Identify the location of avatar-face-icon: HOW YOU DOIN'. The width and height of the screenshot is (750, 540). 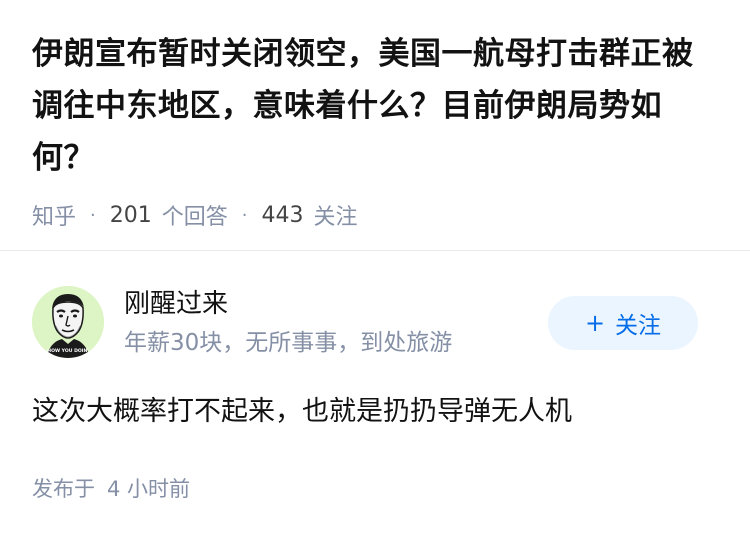
(68, 322).